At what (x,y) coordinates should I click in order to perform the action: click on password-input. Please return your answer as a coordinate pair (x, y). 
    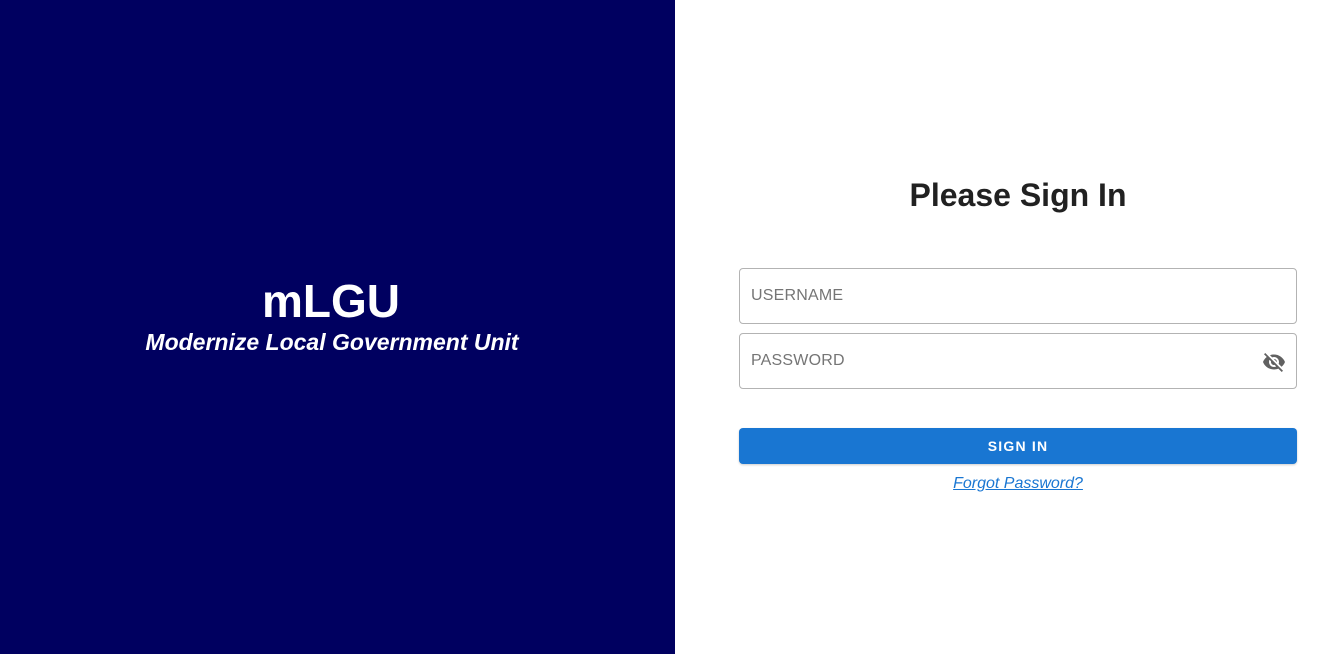
    Looking at the image, I should click on (1018, 361).